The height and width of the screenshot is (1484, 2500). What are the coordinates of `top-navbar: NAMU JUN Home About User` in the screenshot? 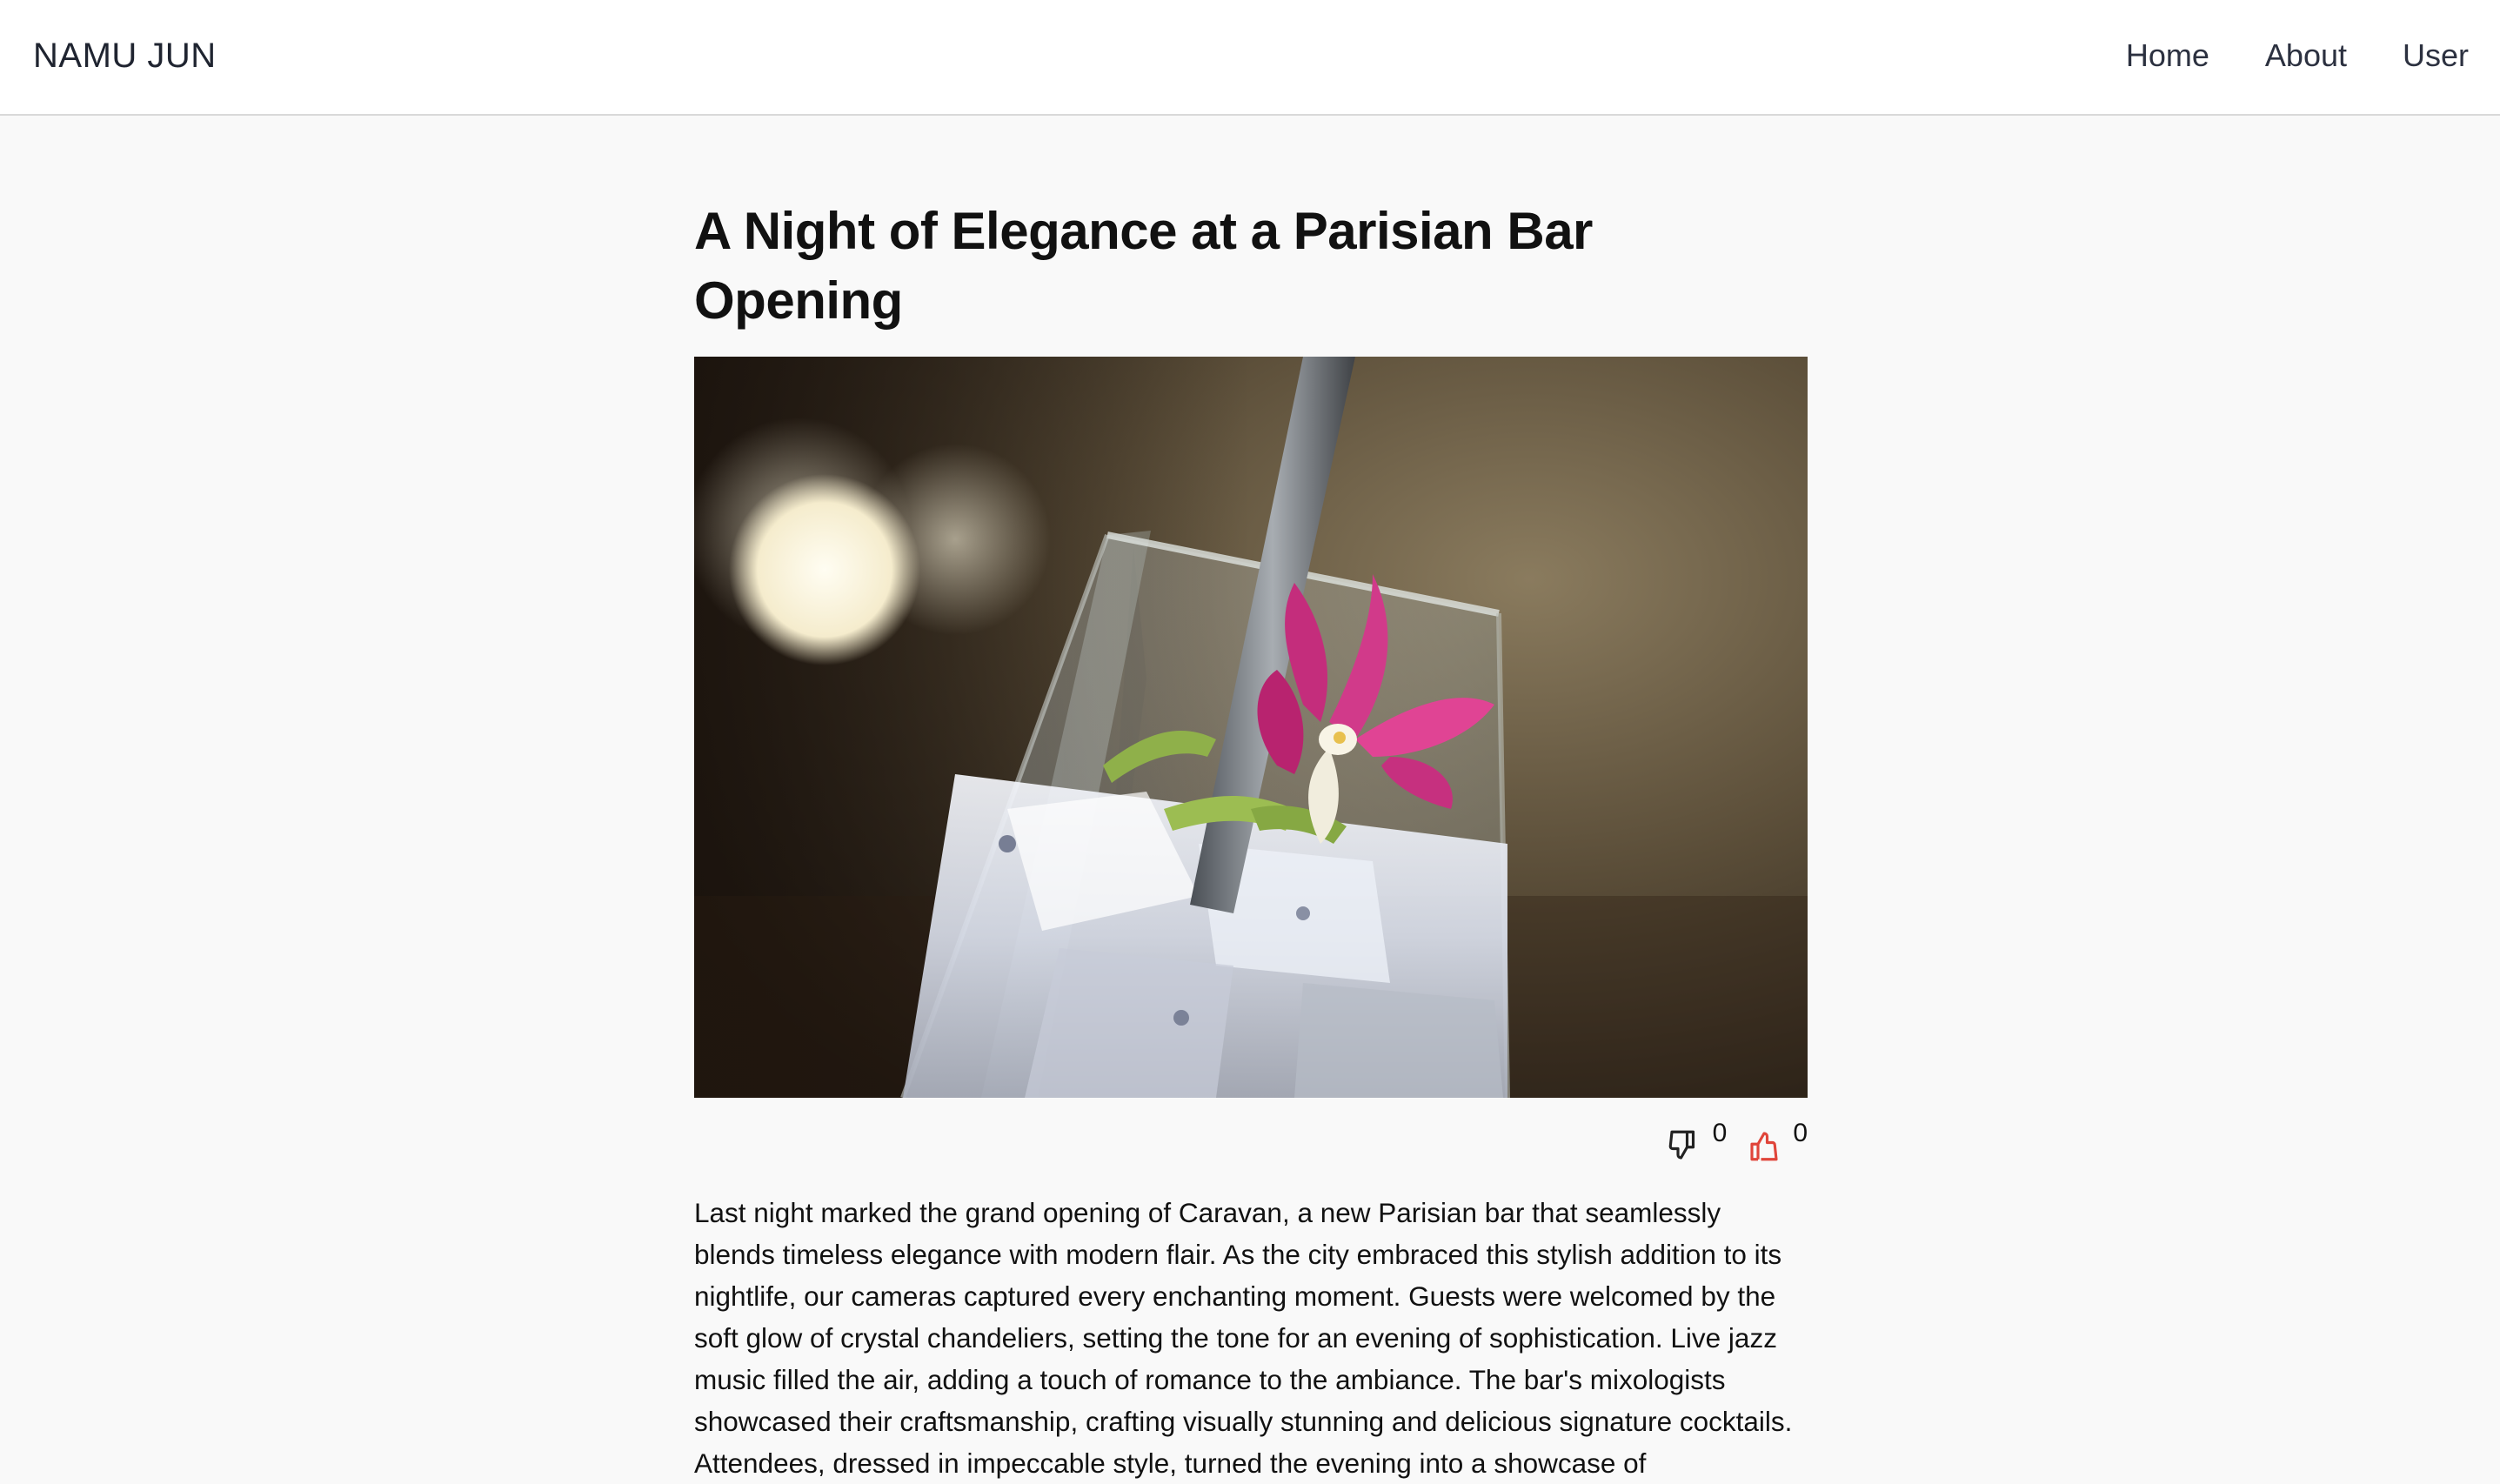 It's located at (1250, 58).